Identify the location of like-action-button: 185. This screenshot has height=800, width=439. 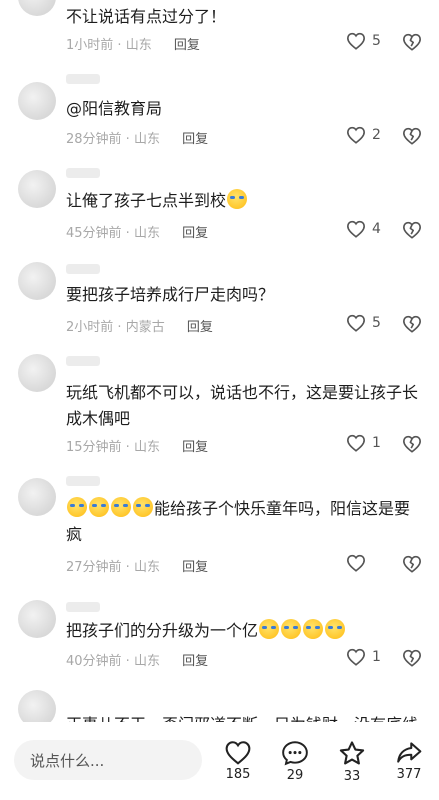
(238, 761).